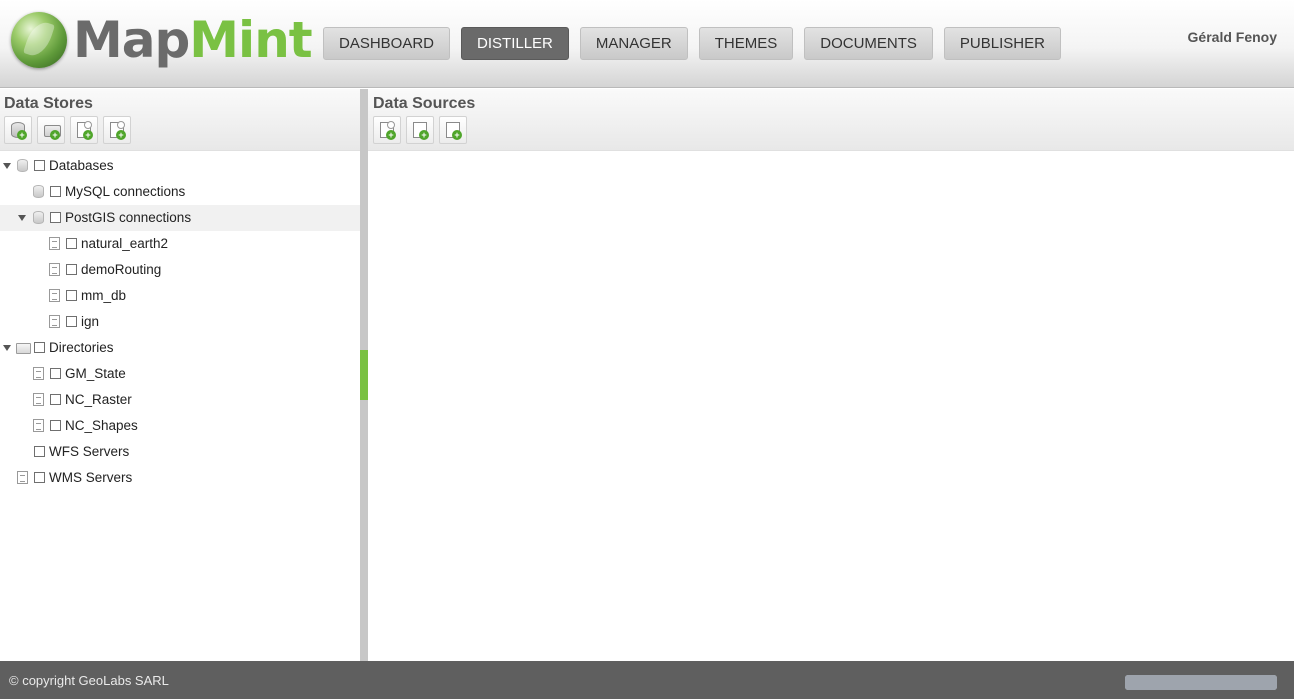 The height and width of the screenshot is (699, 1294). I want to click on nav-themes-button: THEMES, so click(746, 43).